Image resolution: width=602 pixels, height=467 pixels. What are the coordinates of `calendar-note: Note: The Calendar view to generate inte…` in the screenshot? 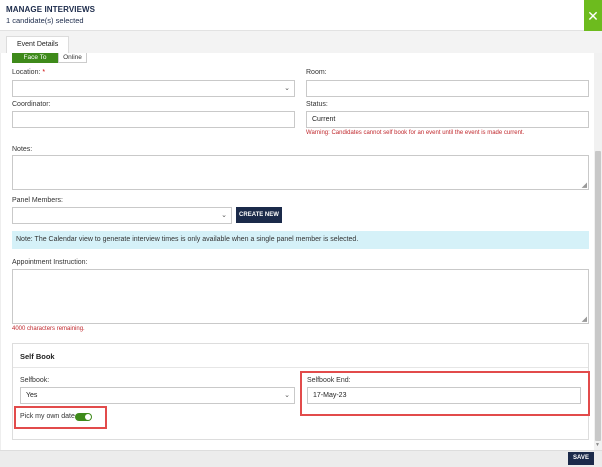 It's located at (300, 240).